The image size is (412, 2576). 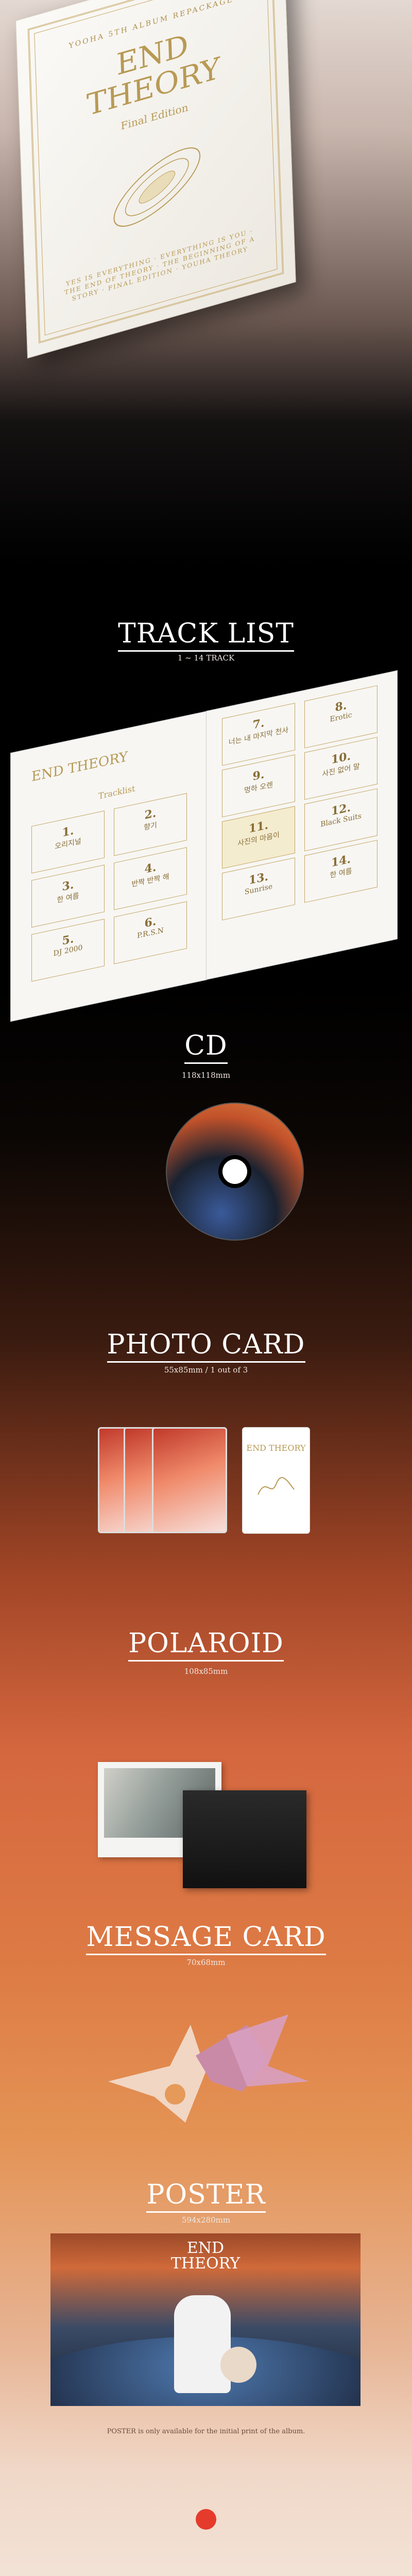 I want to click on polaroid-envelope, so click(x=244, y=1839).